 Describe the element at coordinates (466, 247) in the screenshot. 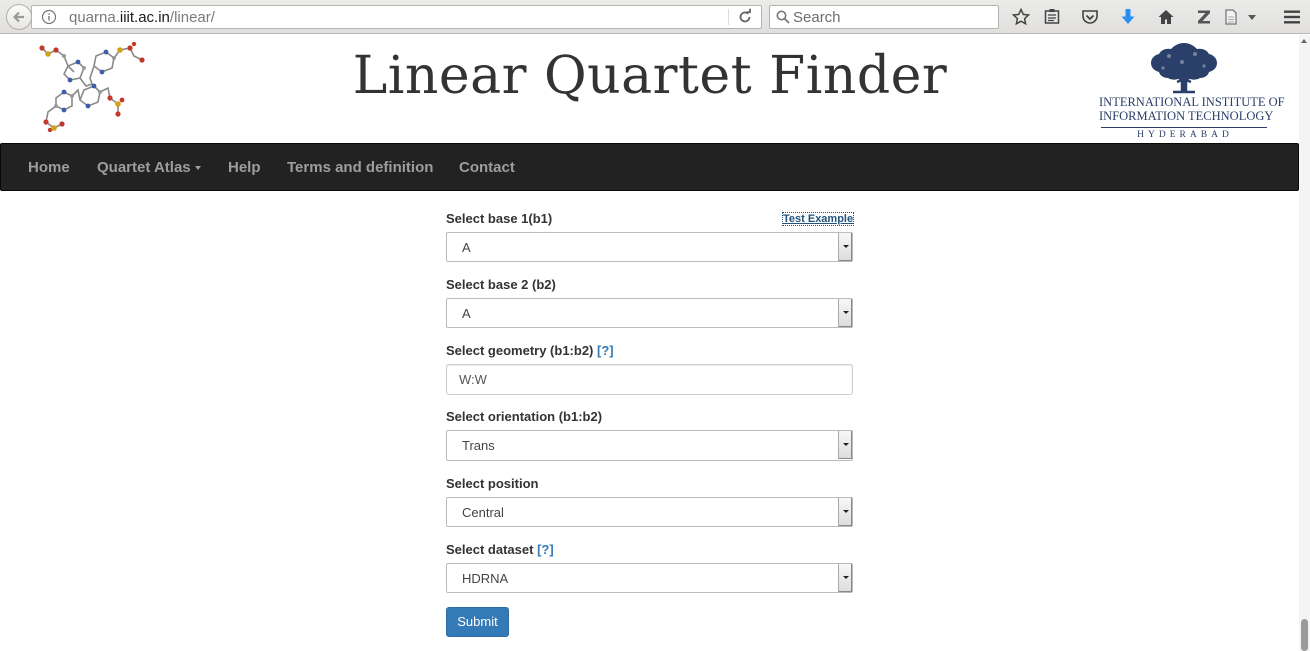

I see `base1-selected-value: A` at that location.